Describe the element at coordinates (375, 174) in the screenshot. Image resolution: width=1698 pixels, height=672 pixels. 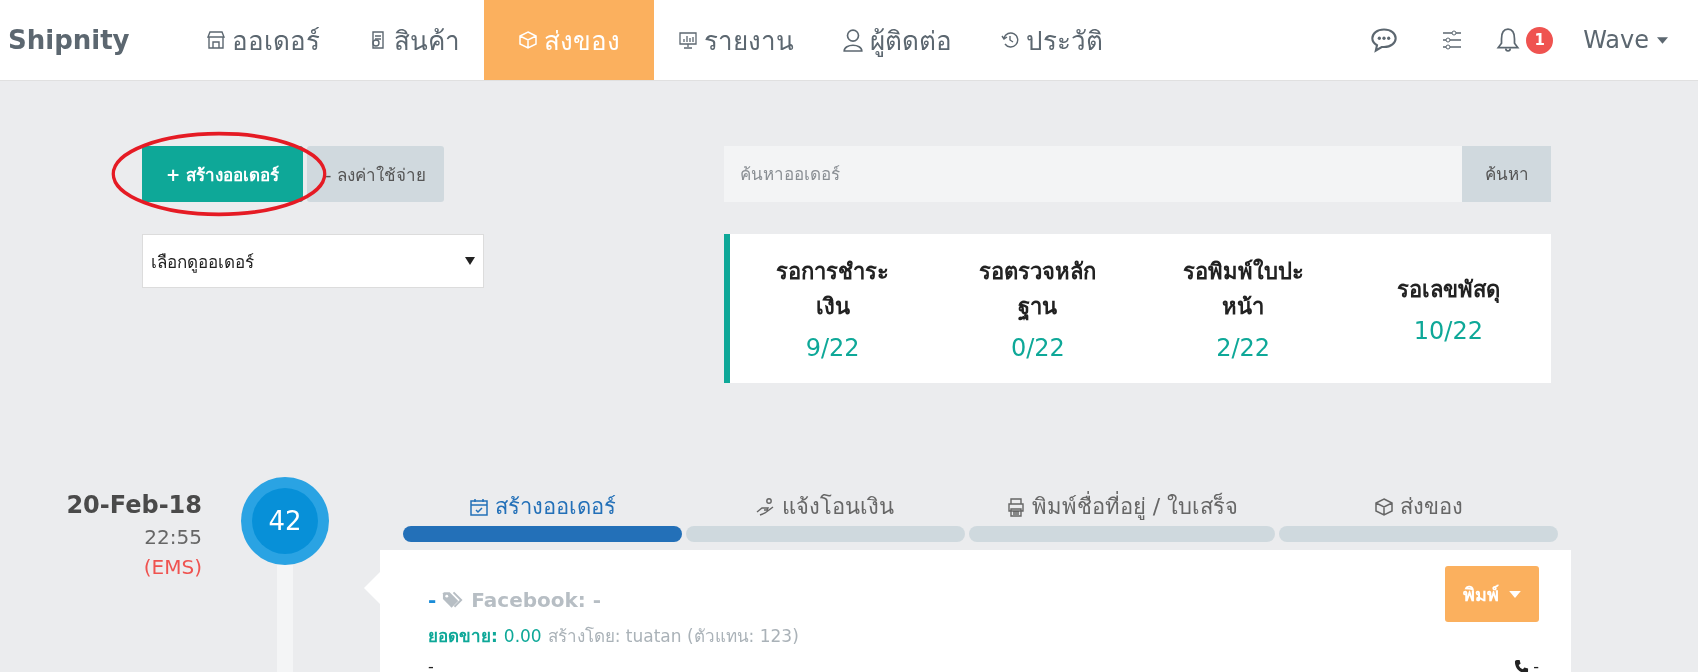
I see `add-expense-button: - ลงค่าใช้จ่าย` at that location.